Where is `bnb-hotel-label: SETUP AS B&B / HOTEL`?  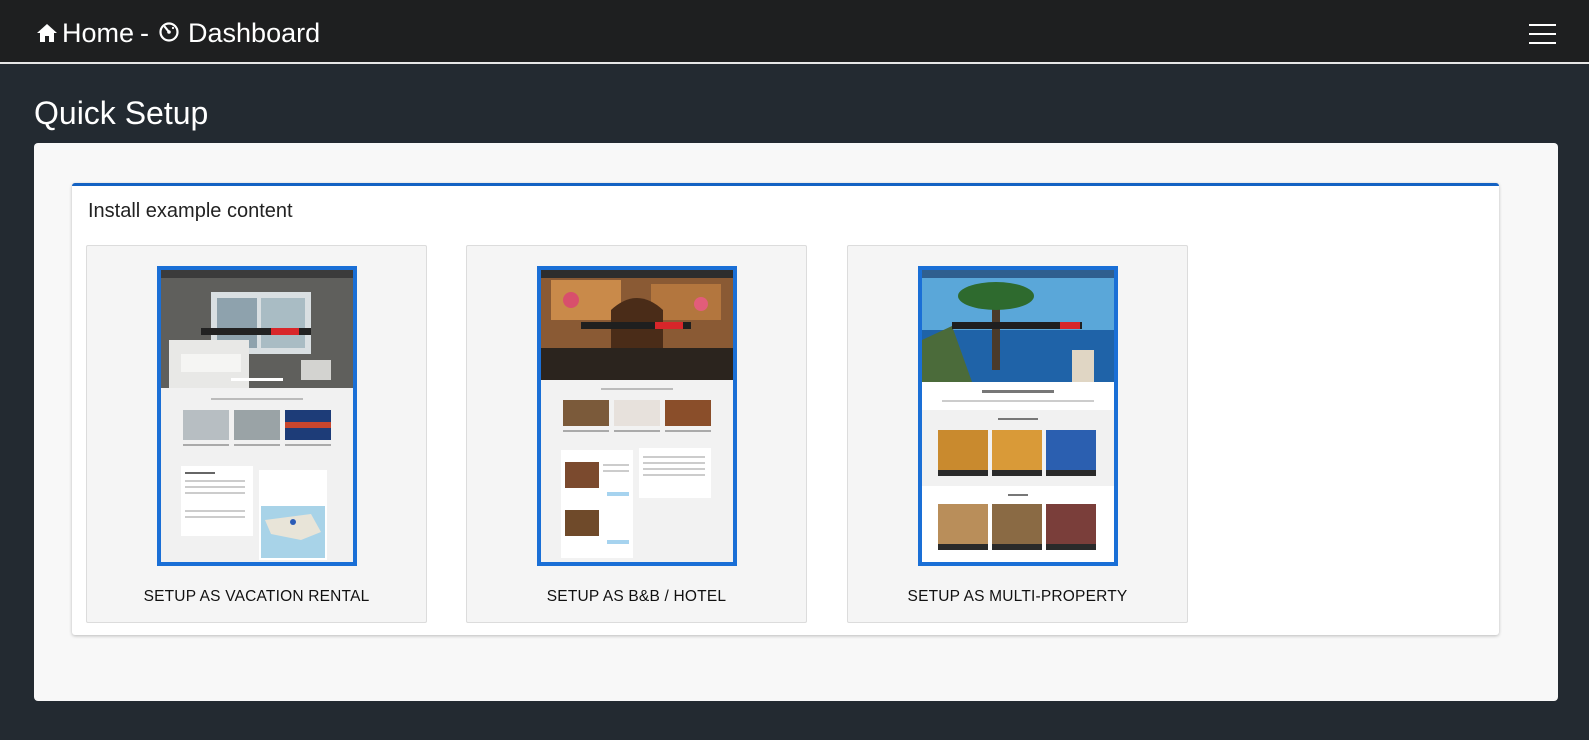 bnb-hotel-label: SETUP AS B&B / HOTEL is located at coordinates (636, 596).